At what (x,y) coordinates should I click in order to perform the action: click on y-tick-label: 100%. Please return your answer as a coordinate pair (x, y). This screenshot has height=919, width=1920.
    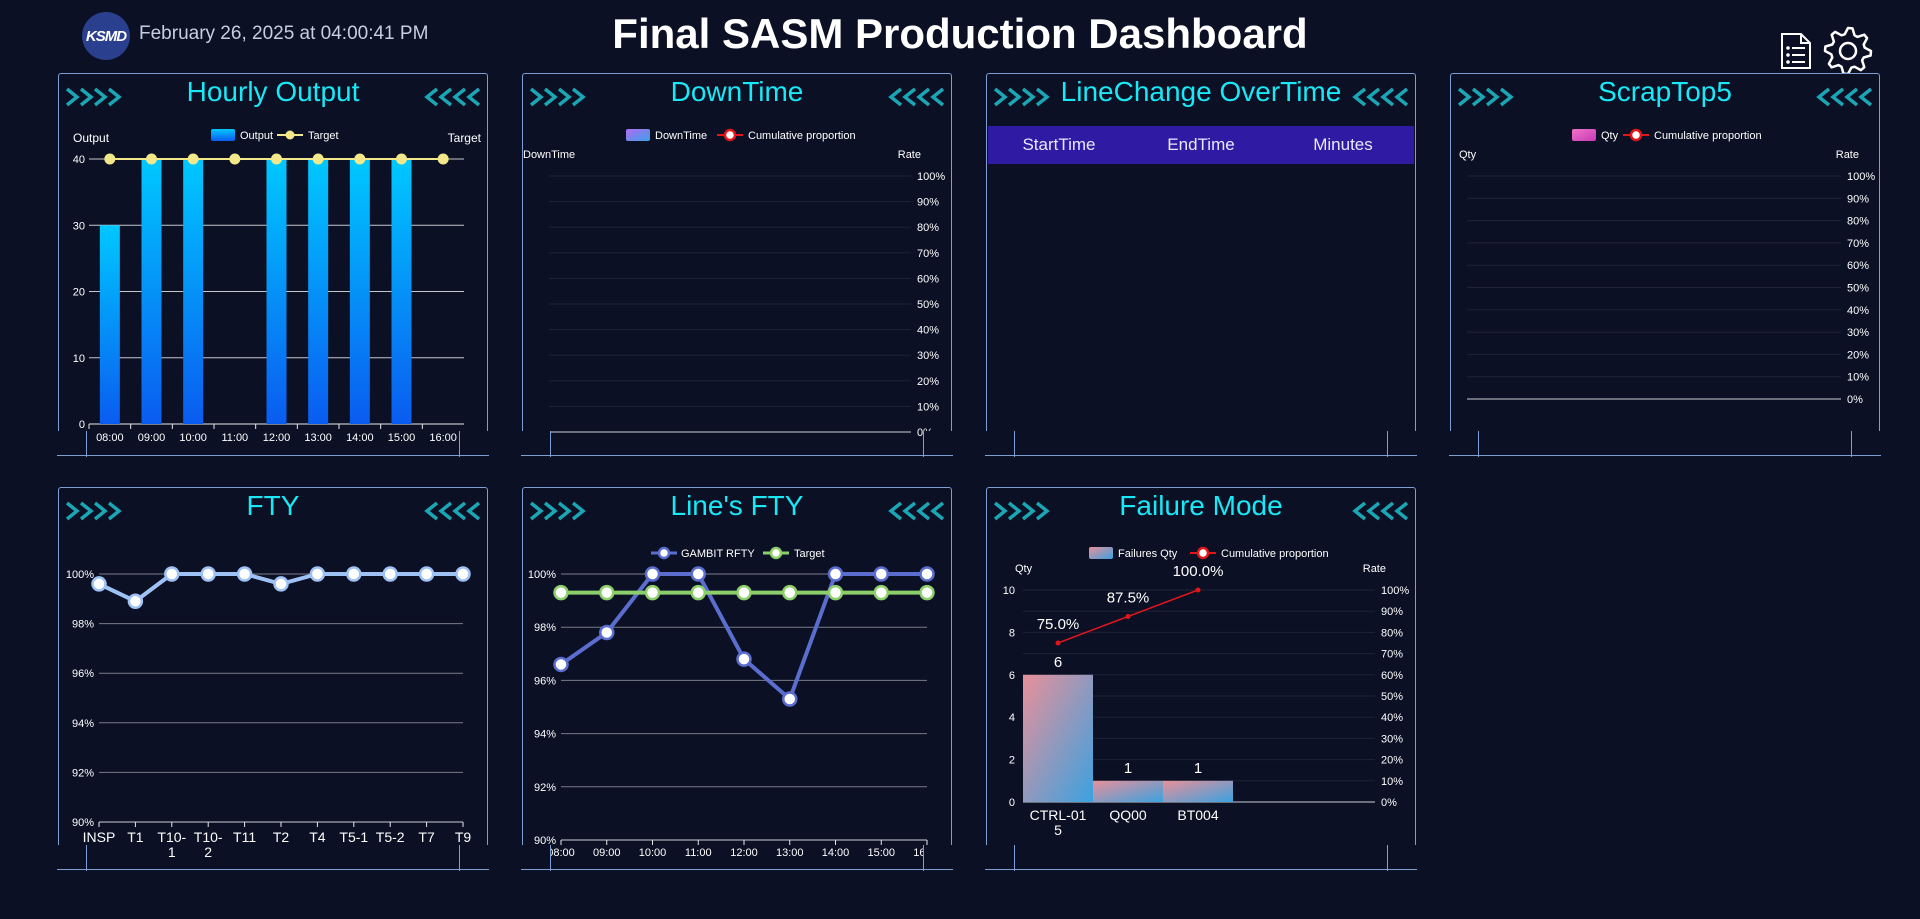
    Looking at the image, I should click on (542, 575).